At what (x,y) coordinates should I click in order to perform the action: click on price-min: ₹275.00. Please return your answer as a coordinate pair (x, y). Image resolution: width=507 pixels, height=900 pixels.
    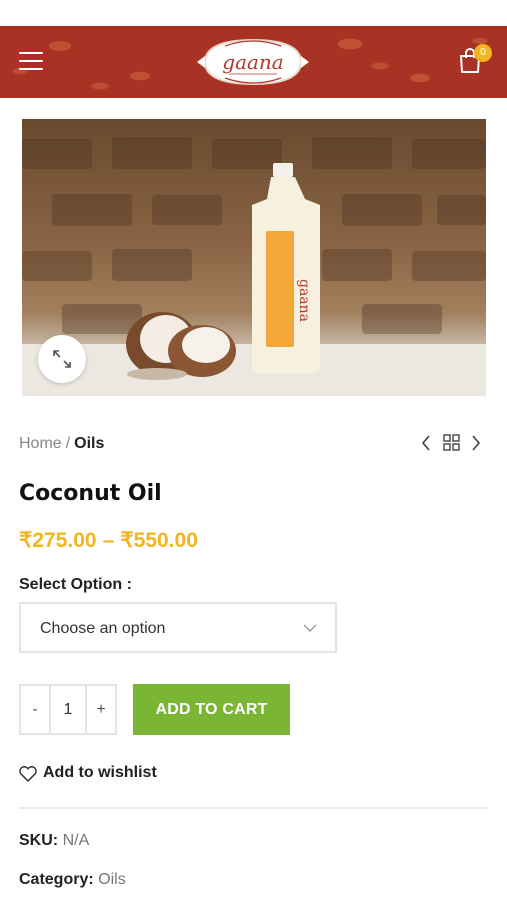
    Looking at the image, I should click on (58, 540).